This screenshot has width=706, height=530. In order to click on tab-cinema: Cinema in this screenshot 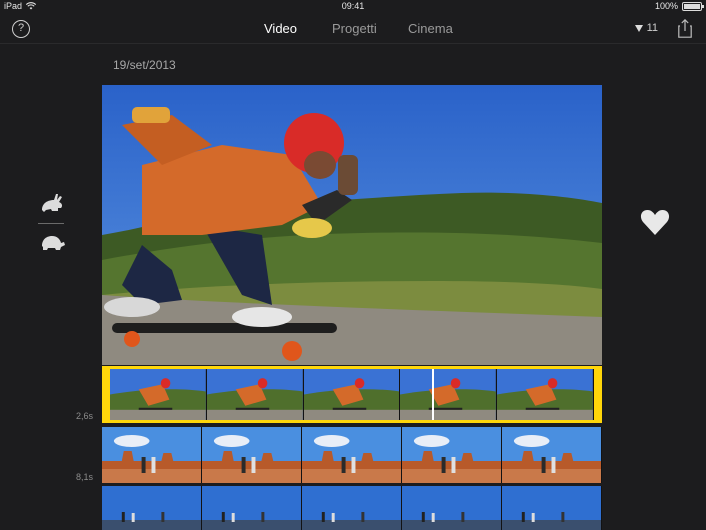, I will do `click(430, 28)`.